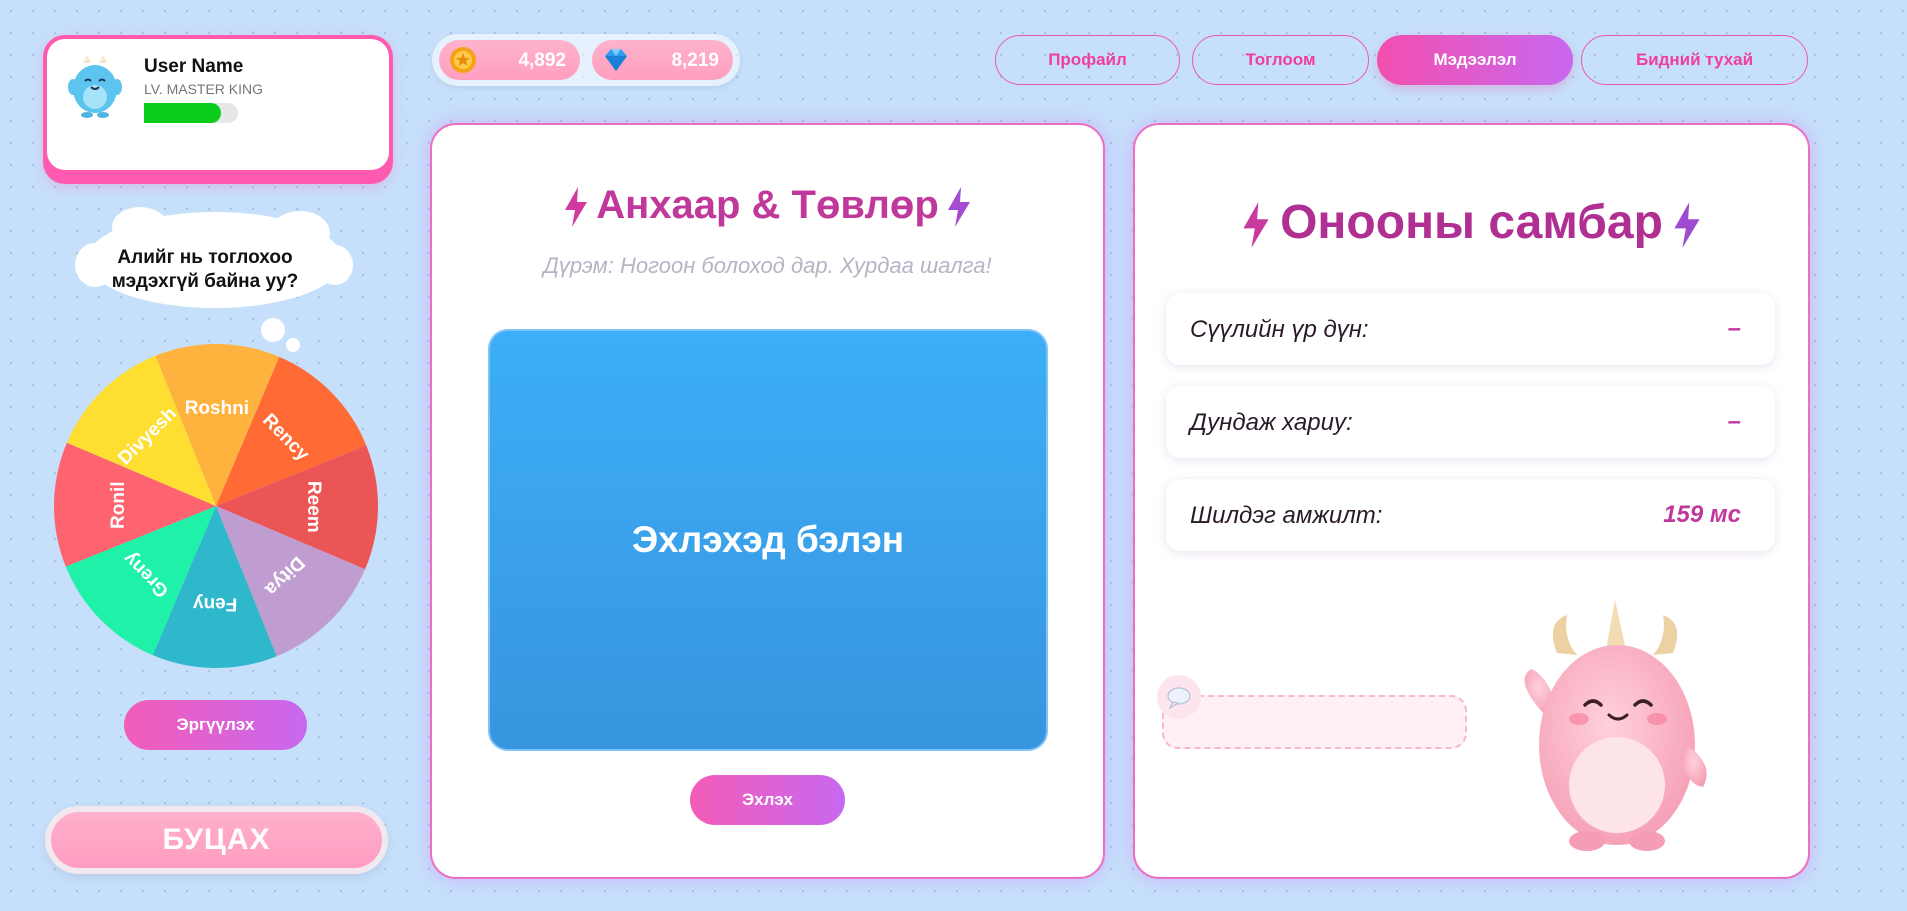 This screenshot has width=1907, height=911. Describe the element at coordinates (95, 86) in the screenshot. I see `avatar` at that location.